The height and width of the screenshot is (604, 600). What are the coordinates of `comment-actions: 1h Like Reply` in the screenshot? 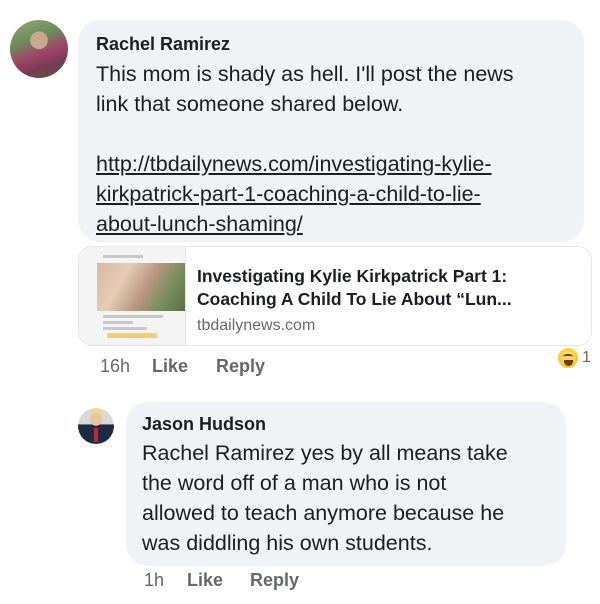 It's located at (300, 582).